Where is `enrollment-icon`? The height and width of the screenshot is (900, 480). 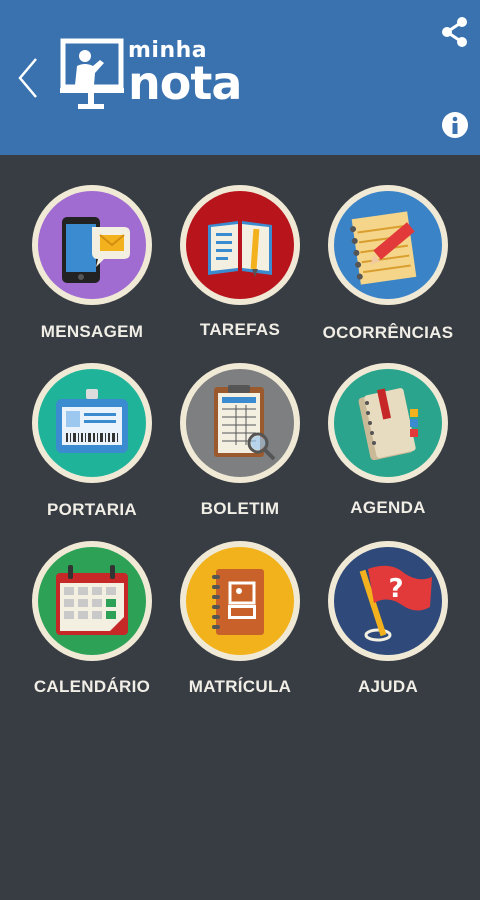 enrollment-icon is located at coordinates (240, 601).